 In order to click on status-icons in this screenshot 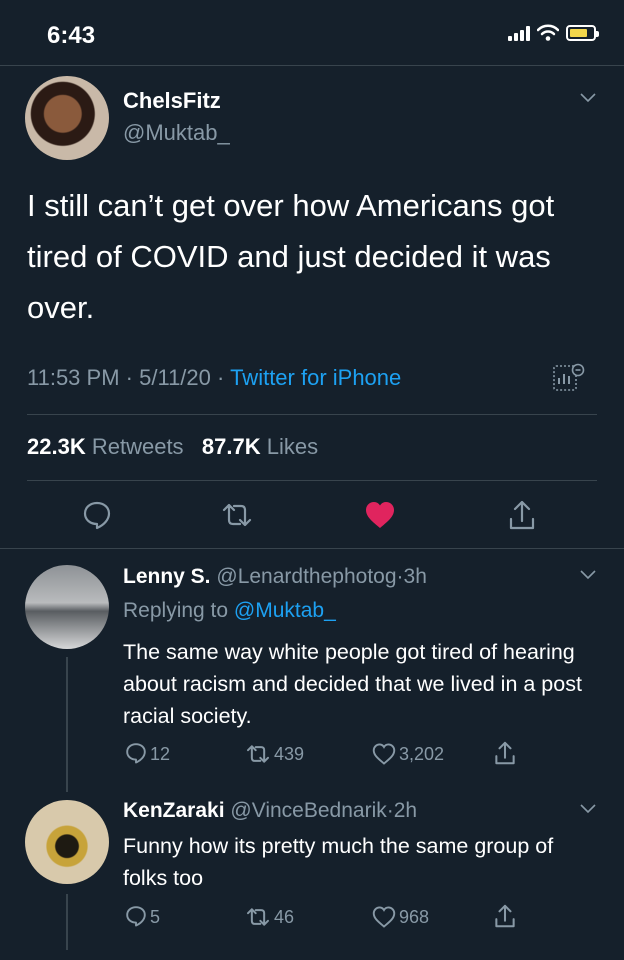, I will do `click(553, 32)`.